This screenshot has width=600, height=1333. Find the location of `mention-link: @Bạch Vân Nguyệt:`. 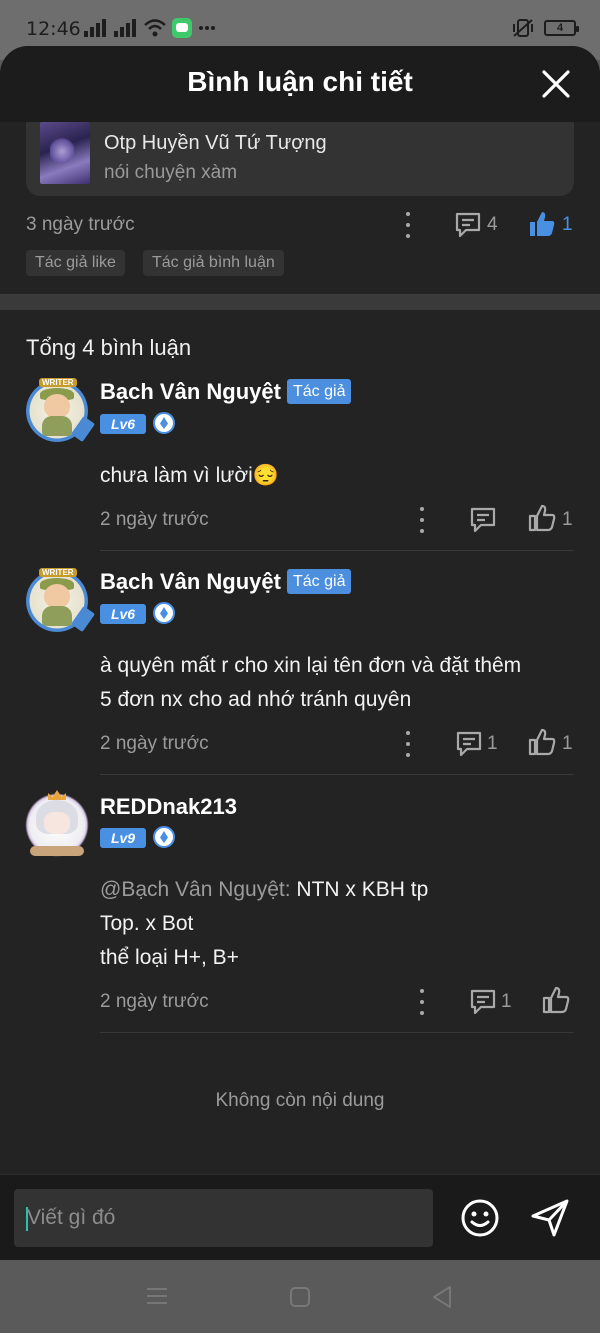

mention-link: @Bạch Vân Nguyệt: is located at coordinates (195, 889).